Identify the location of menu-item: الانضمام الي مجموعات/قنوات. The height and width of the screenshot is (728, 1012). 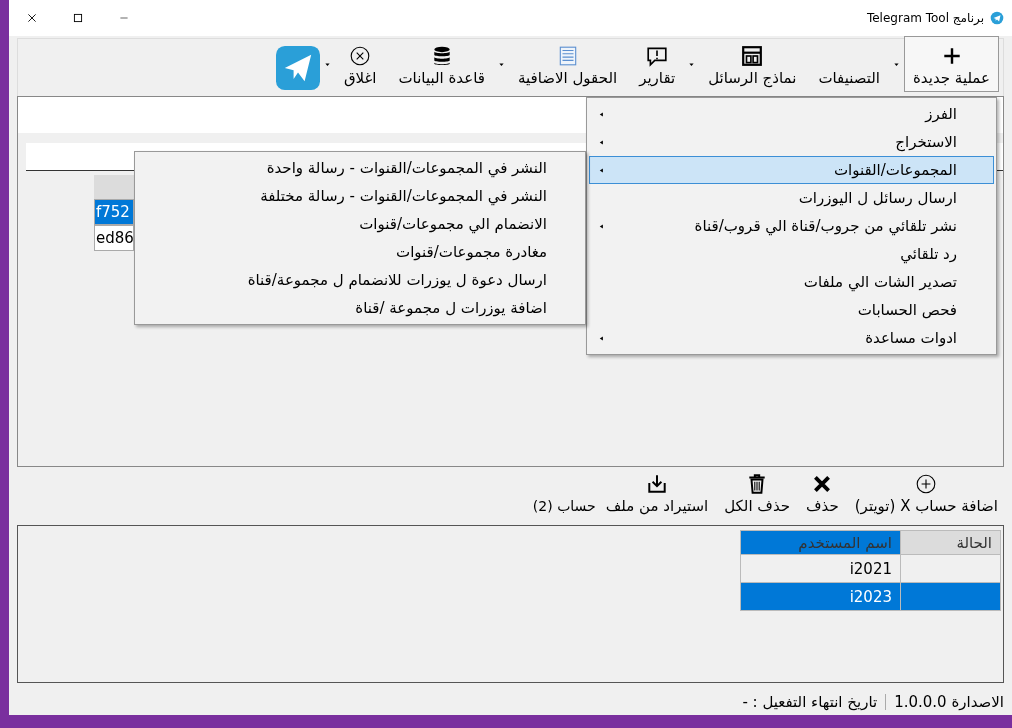
(360, 224).